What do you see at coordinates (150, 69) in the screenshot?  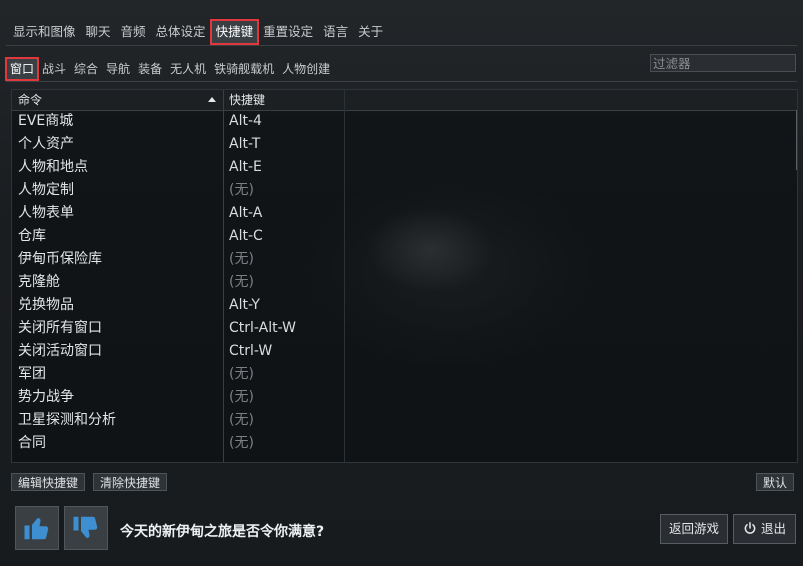 I see `subtab-equipment: 装备` at bounding box center [150, 69].